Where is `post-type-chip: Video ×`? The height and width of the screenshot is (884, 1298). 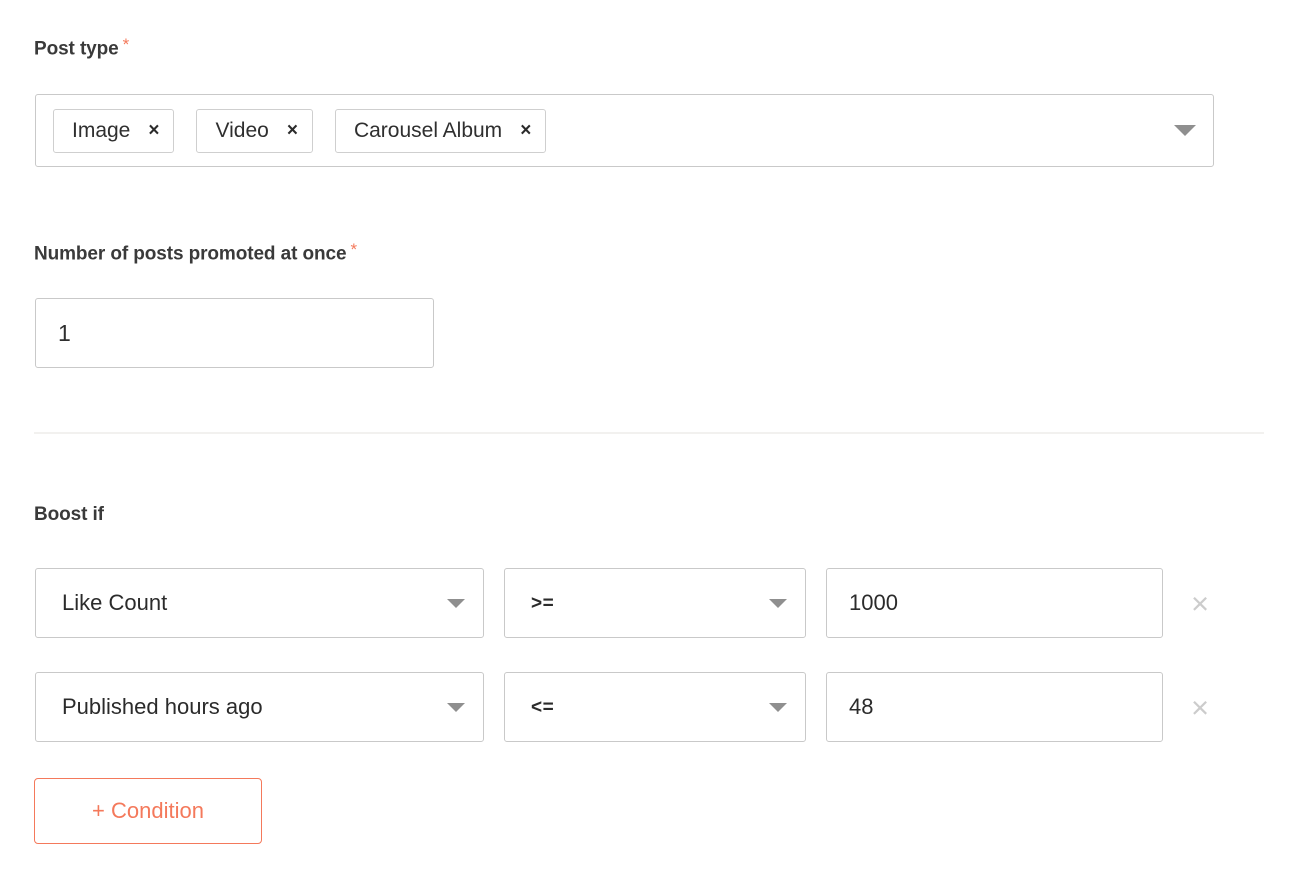 post-type-chip: Video × is located at coordinates (254, 130).